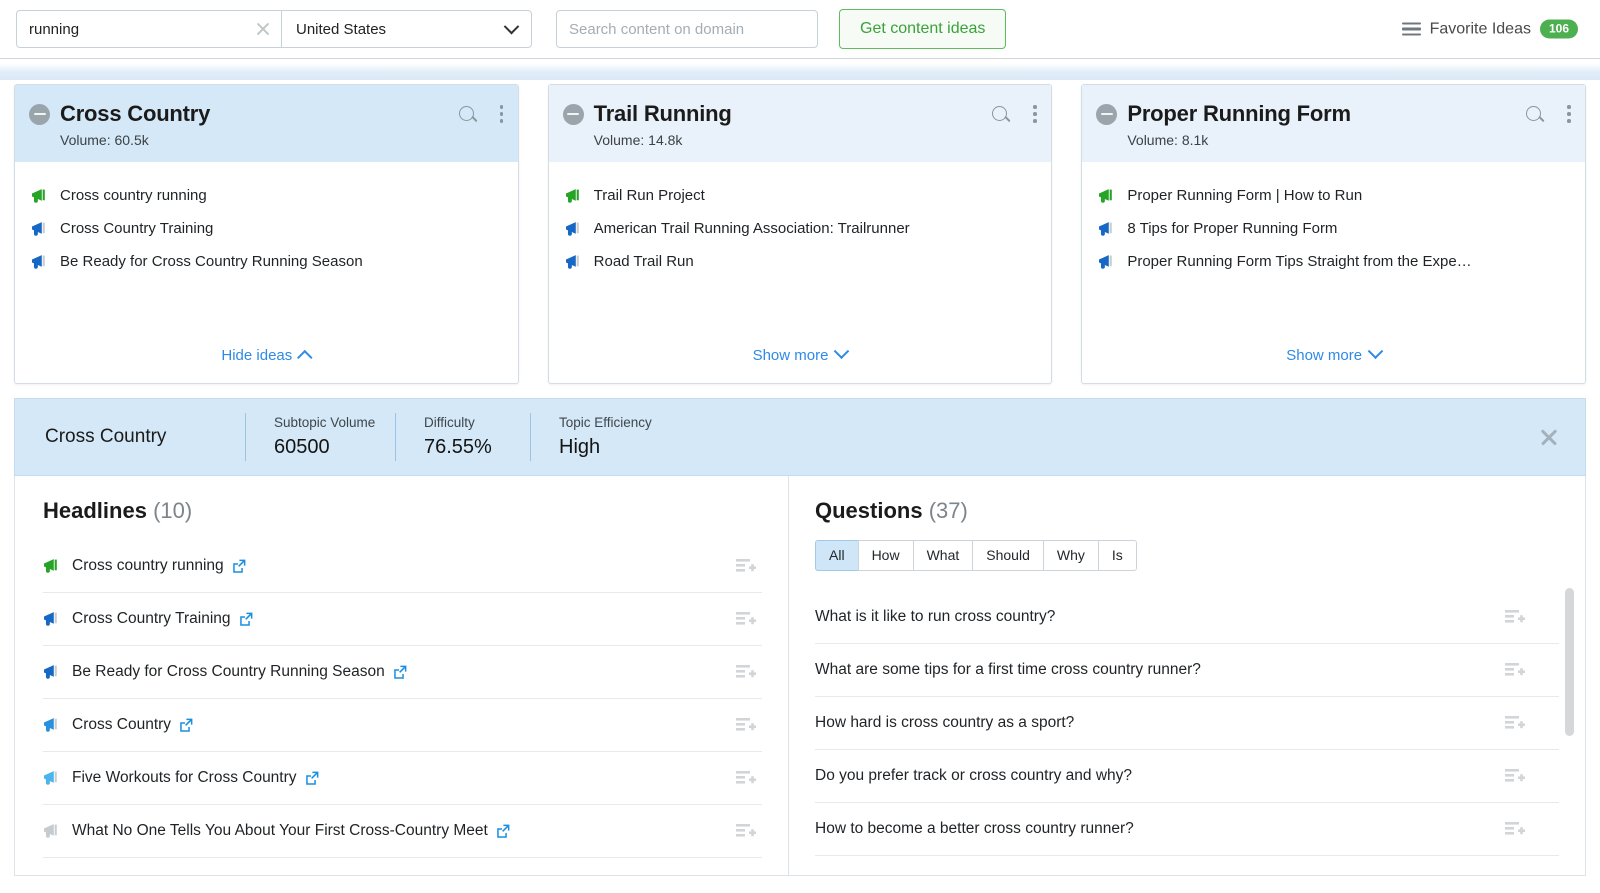  I want to click on toolbar-divider, so click(800, 69).